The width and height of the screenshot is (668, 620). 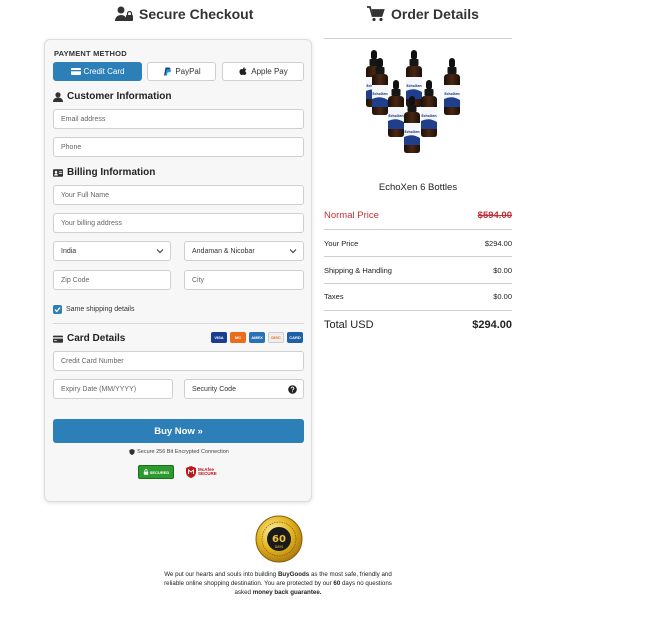 I want to click on billing-address-field: Your billing address, so click(x=178, y=223).